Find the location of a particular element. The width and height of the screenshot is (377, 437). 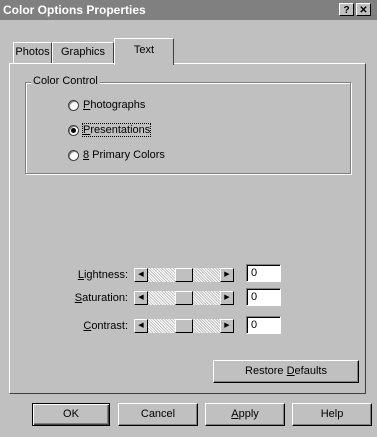

radio-photographs: Photographs is located at coordinates (106, 105).